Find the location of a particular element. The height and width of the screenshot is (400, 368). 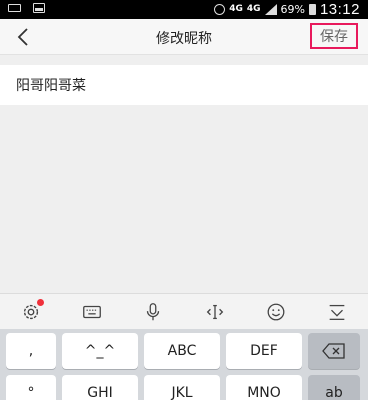

alarm-icon is located at coordinates (220, 9).